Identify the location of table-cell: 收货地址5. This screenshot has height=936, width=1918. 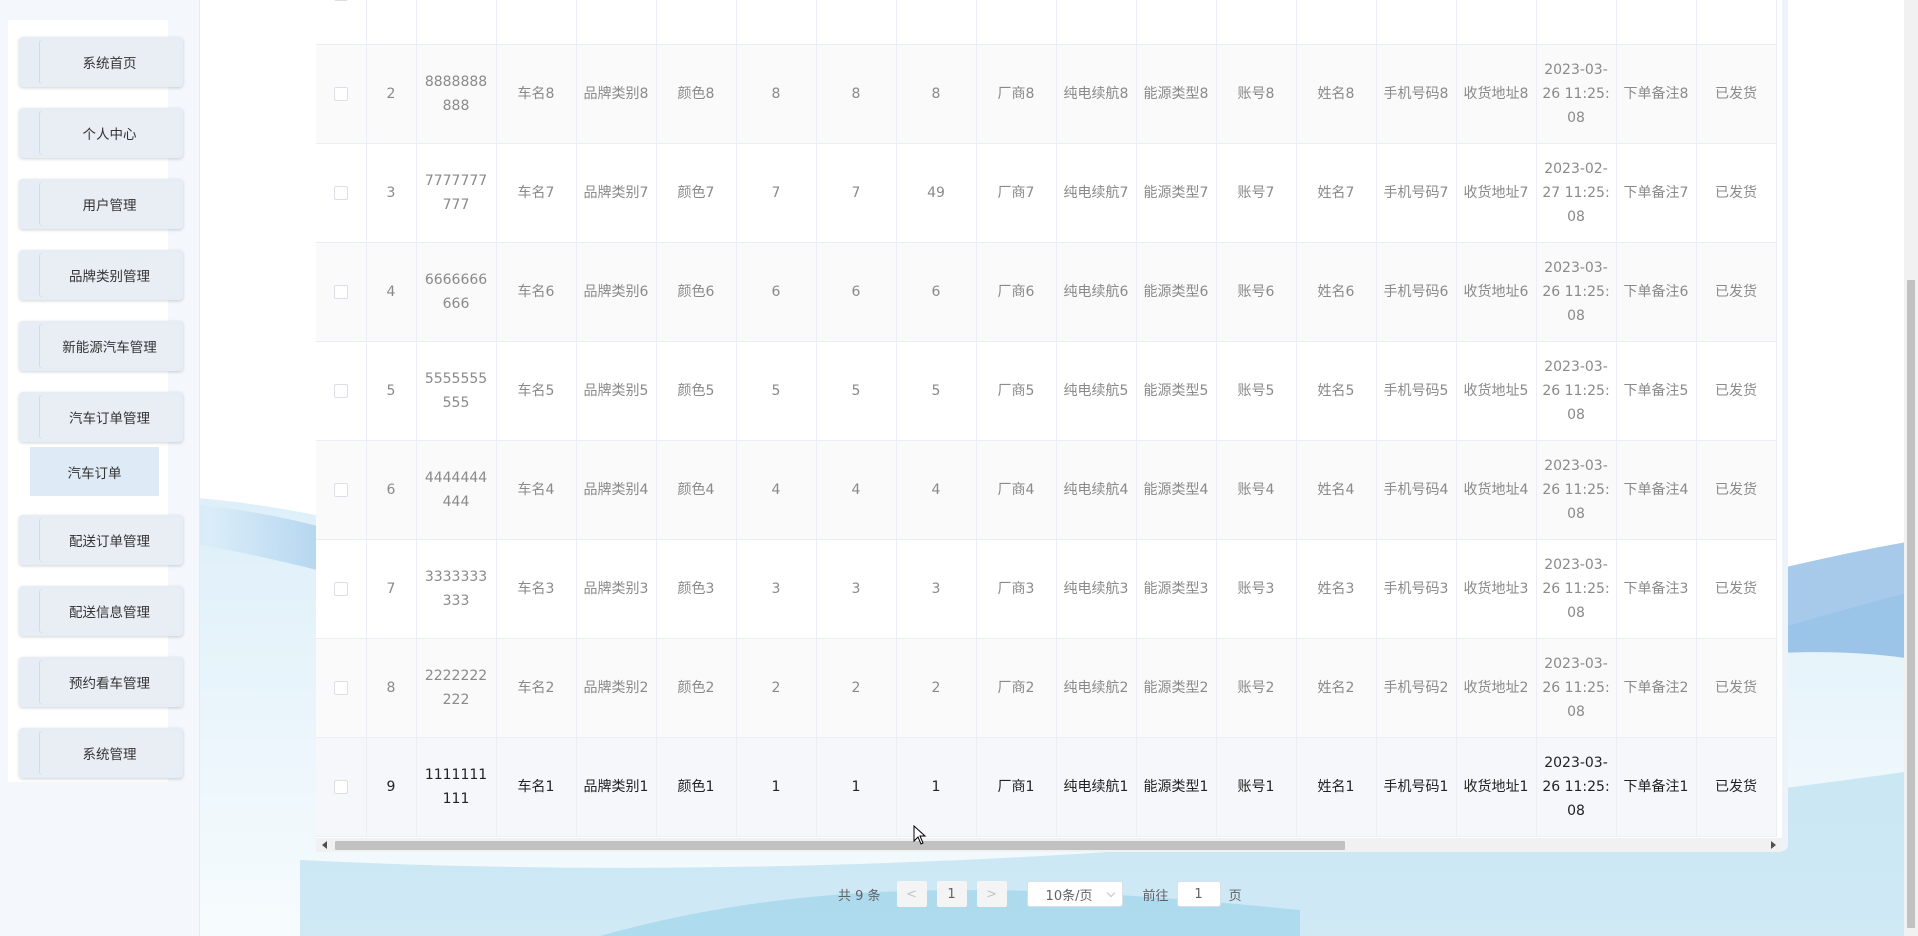
(1496, 391).